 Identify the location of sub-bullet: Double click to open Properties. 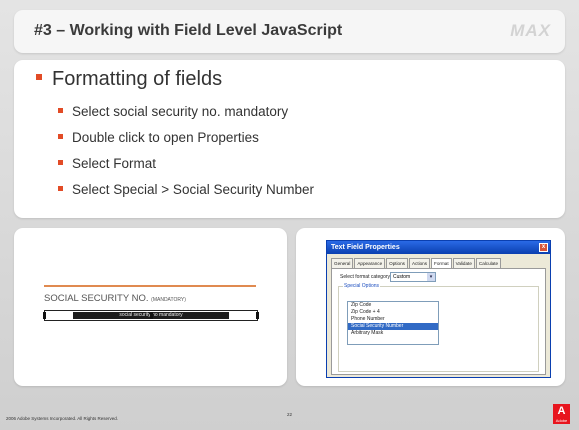
(186, 142).